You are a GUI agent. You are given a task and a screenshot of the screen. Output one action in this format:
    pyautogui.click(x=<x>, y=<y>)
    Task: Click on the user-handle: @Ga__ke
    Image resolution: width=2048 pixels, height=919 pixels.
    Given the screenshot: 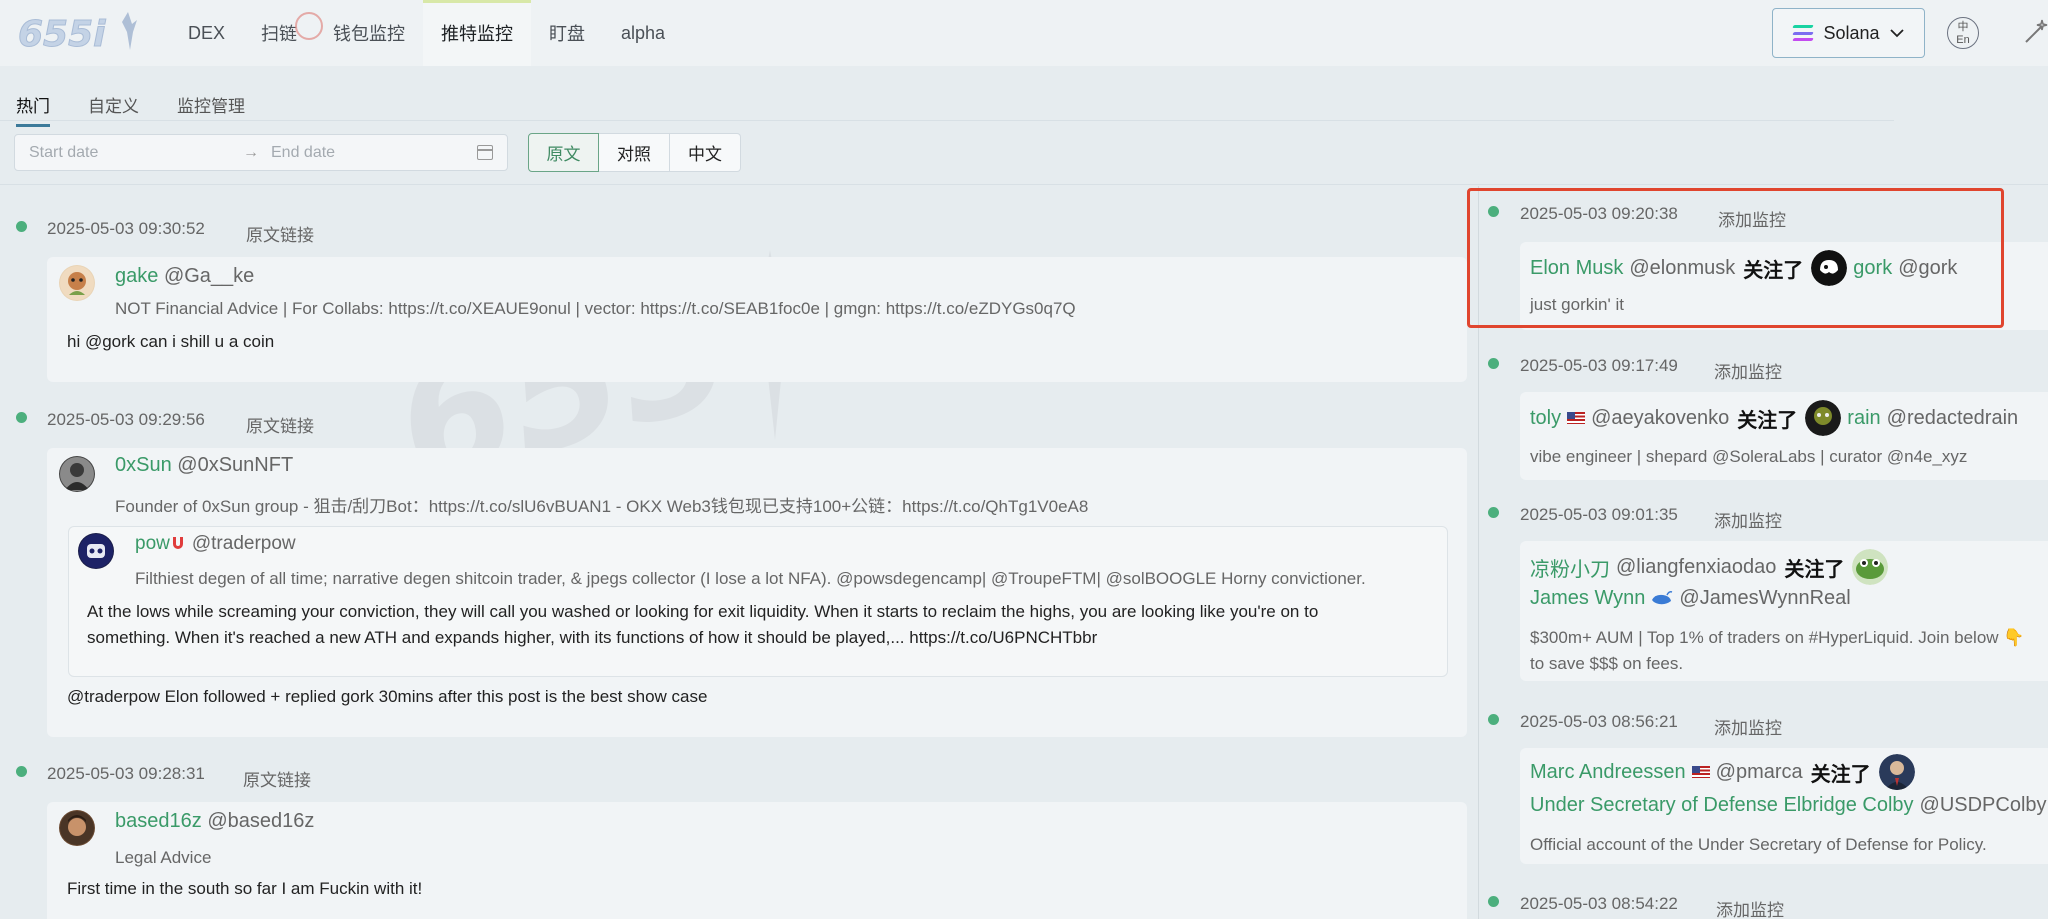 What is the action you would take?
    pyautogui.click(x=209, y=276)
    